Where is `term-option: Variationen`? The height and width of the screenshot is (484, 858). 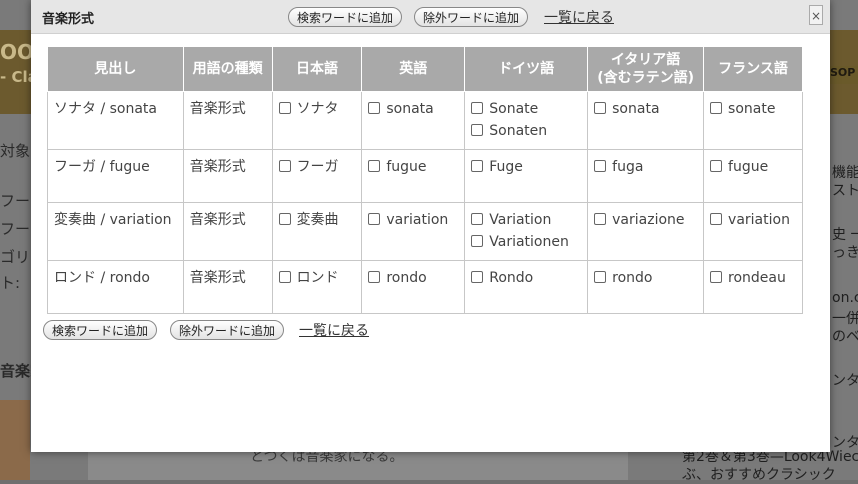
term-option: Variationen is located at coordinates (526, 242).